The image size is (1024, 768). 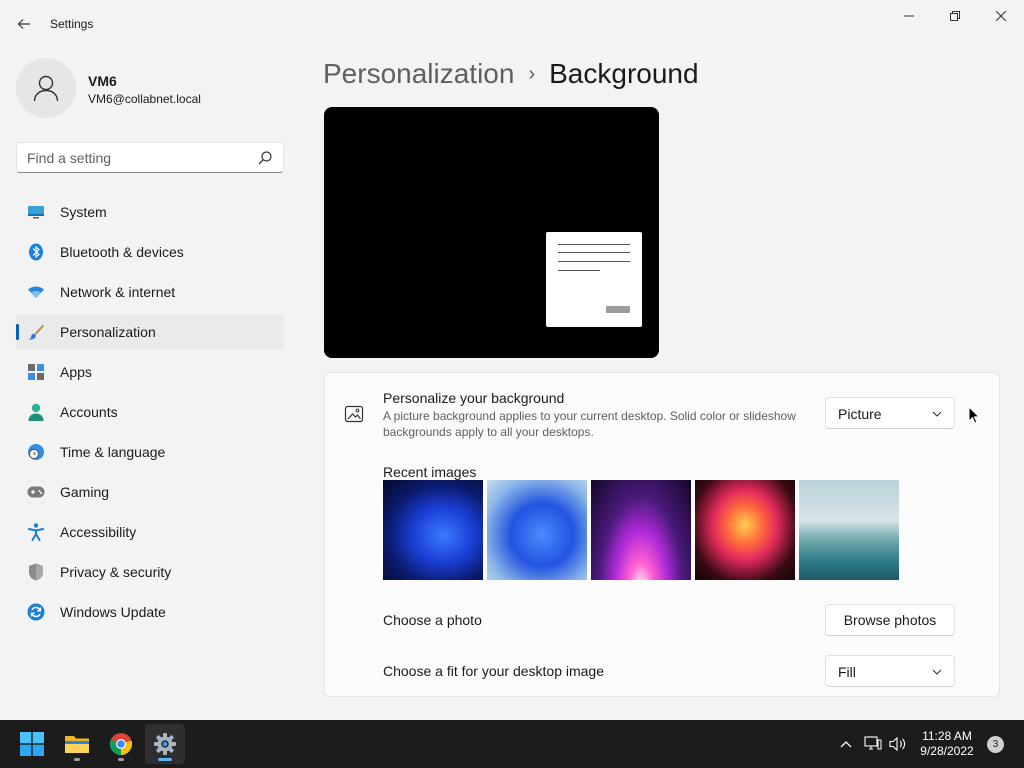 I want to click on close-icon, so click(x=1001, y=16).